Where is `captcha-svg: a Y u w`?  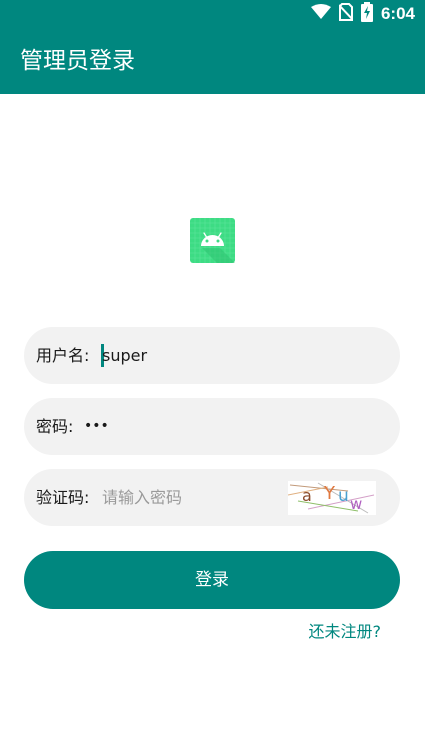
captcha-svg: a Y u w is located at coordinates (331, 498).